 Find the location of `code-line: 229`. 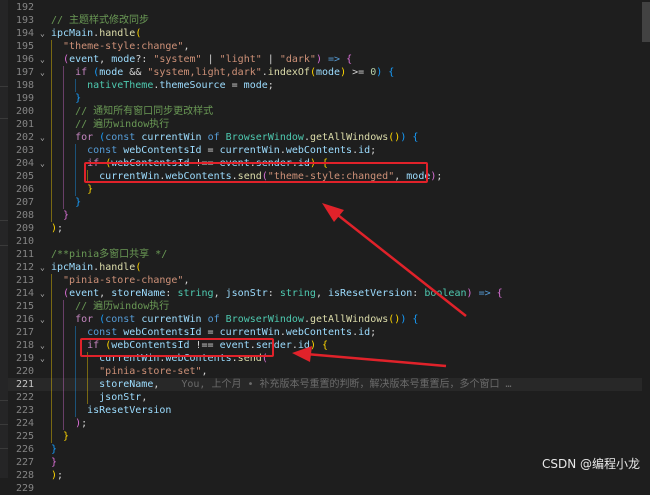

code-line: 229 is located at coordinates (329, 488).